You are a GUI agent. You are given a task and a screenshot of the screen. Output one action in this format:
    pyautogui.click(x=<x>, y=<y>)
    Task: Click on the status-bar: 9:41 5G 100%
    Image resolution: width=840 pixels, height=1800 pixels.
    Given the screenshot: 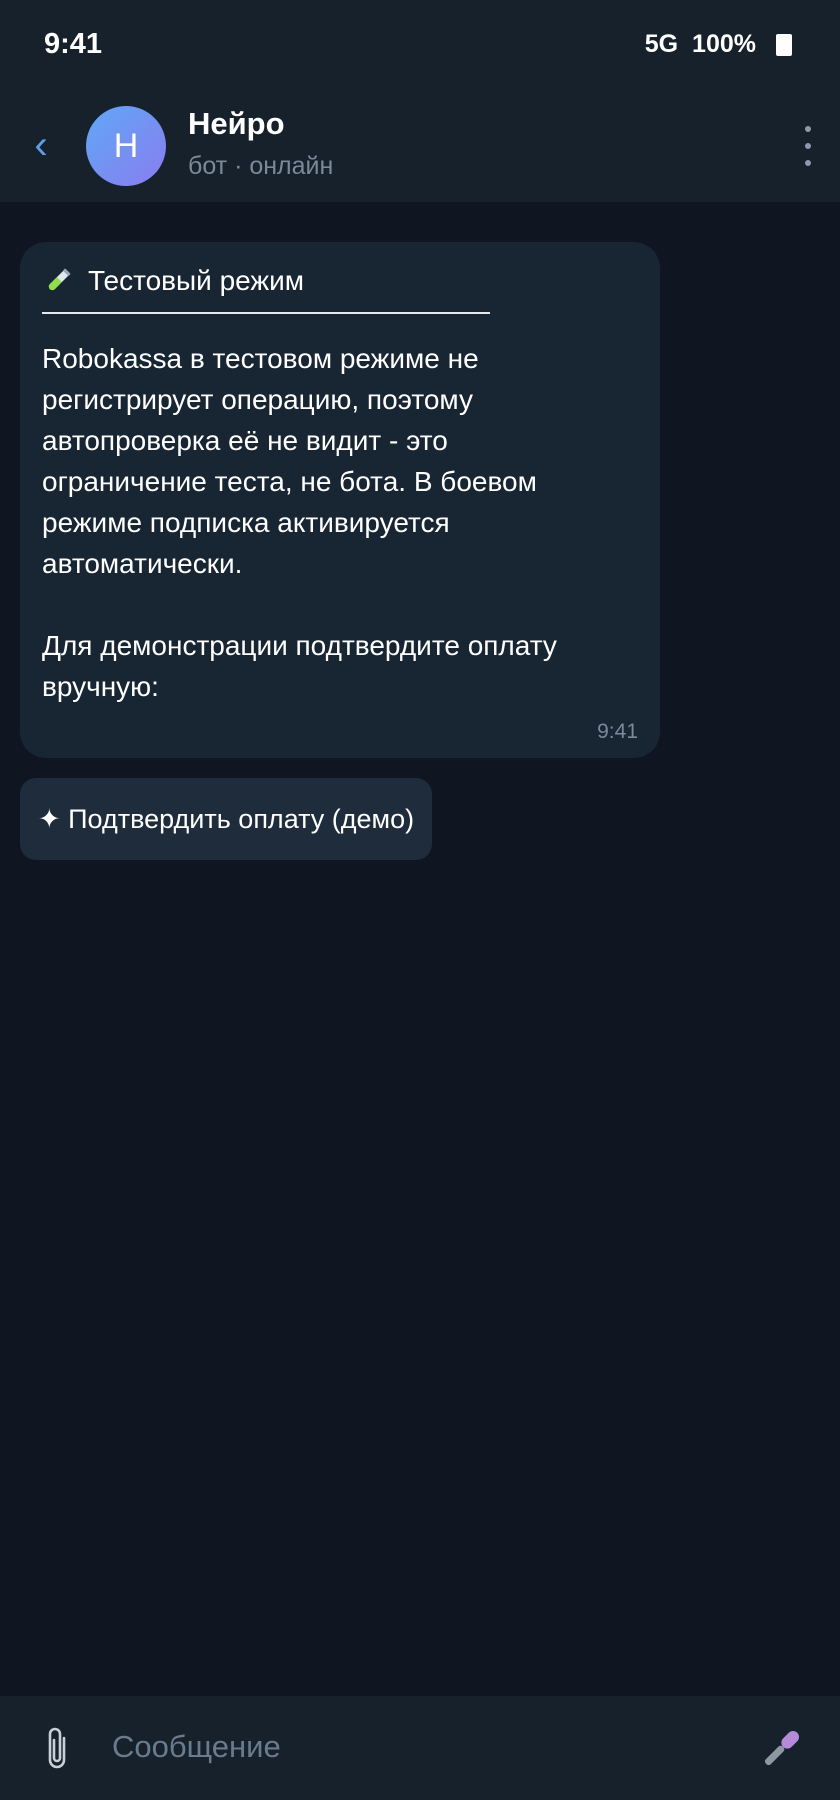 What is the action you would take?
    pyautogui.click(x=420, y=46)
    